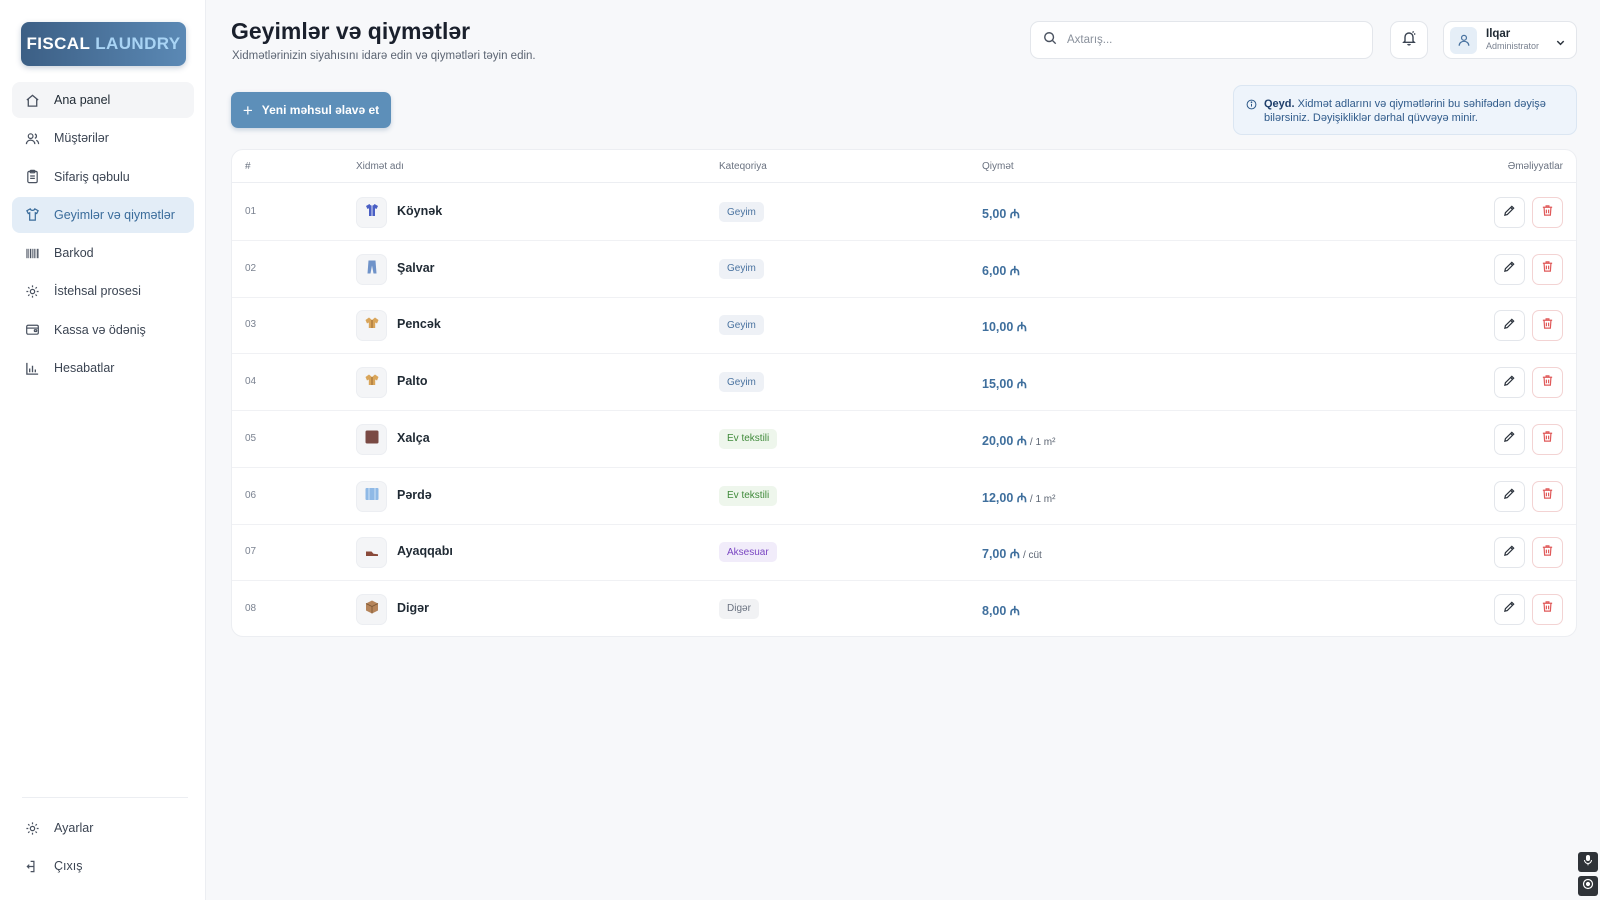 The width and height of the screenshot is (1600, 900). I want to click on add-product-button: + Yeni məhsul əlavə et, so click(311, 110).